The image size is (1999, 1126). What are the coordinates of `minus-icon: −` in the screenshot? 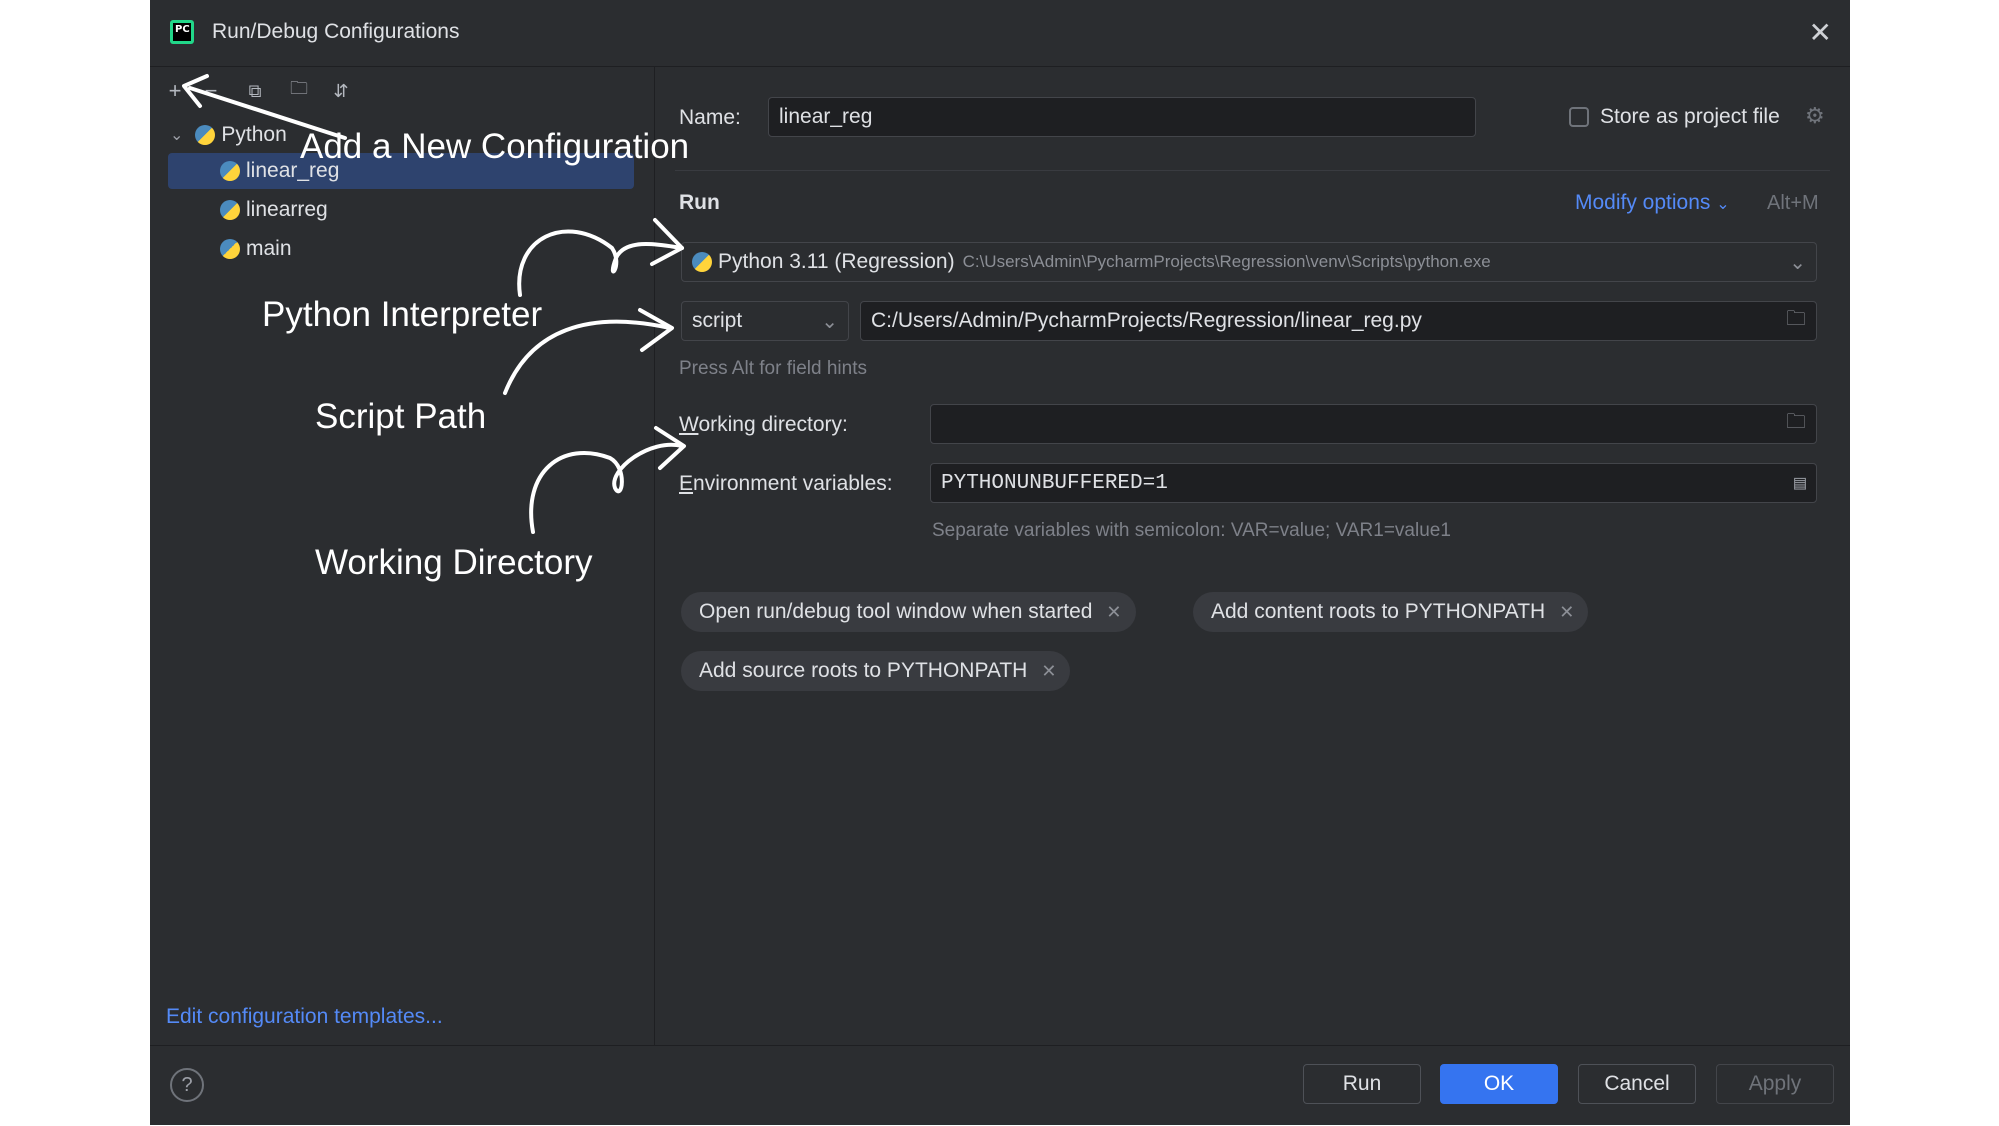 It's located at (211, 91).